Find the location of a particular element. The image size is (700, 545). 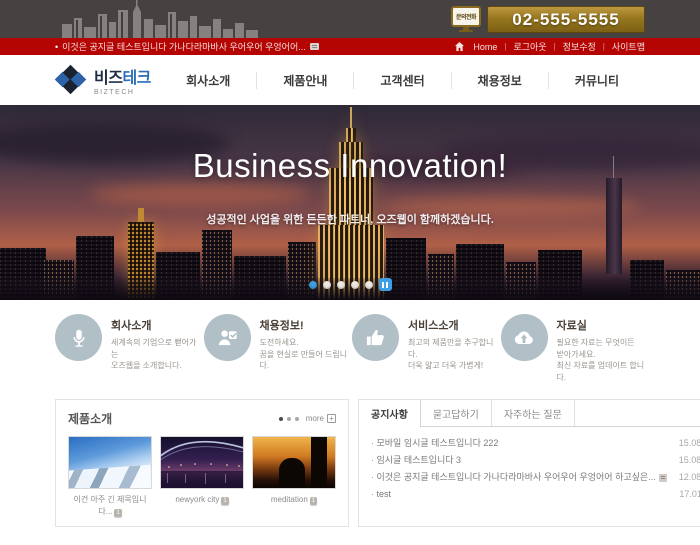

product-caption: newyork city 1 is located at coordinates (202, 500).